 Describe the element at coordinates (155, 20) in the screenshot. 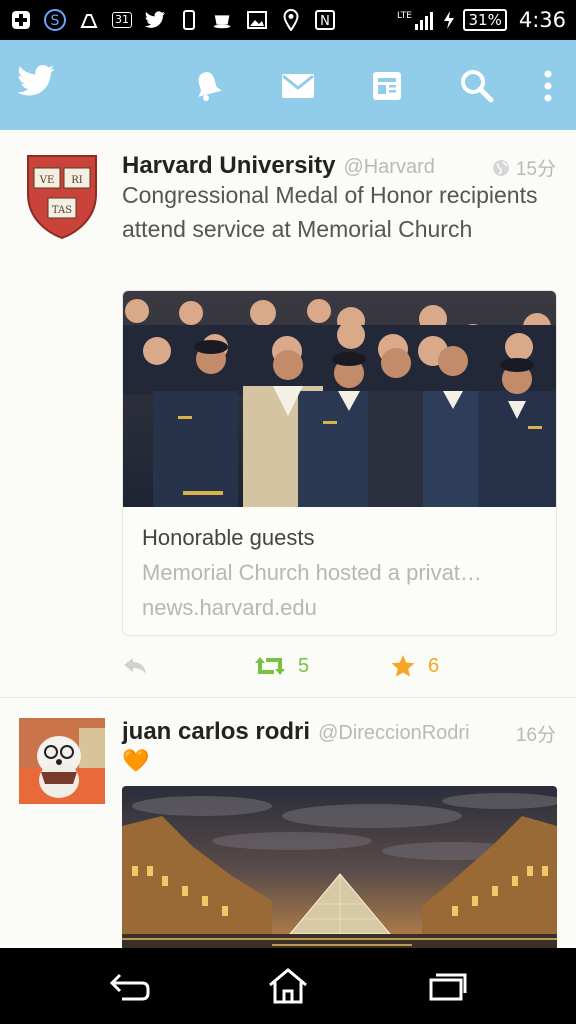

I see `twitter-notification-icon` at that location.